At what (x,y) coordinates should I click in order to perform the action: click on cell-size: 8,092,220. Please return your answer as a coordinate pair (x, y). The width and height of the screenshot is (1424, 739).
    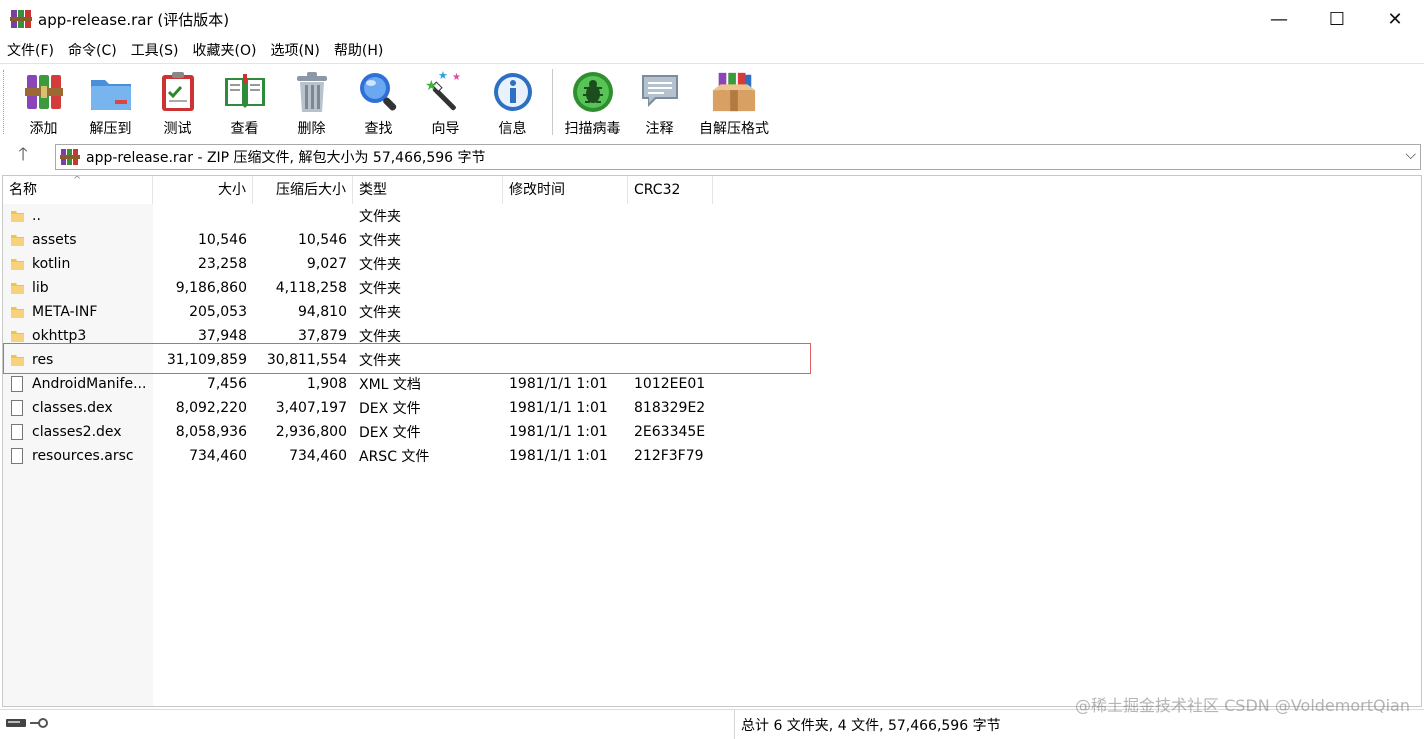
    Looking at the image, I should click on (211, 408).